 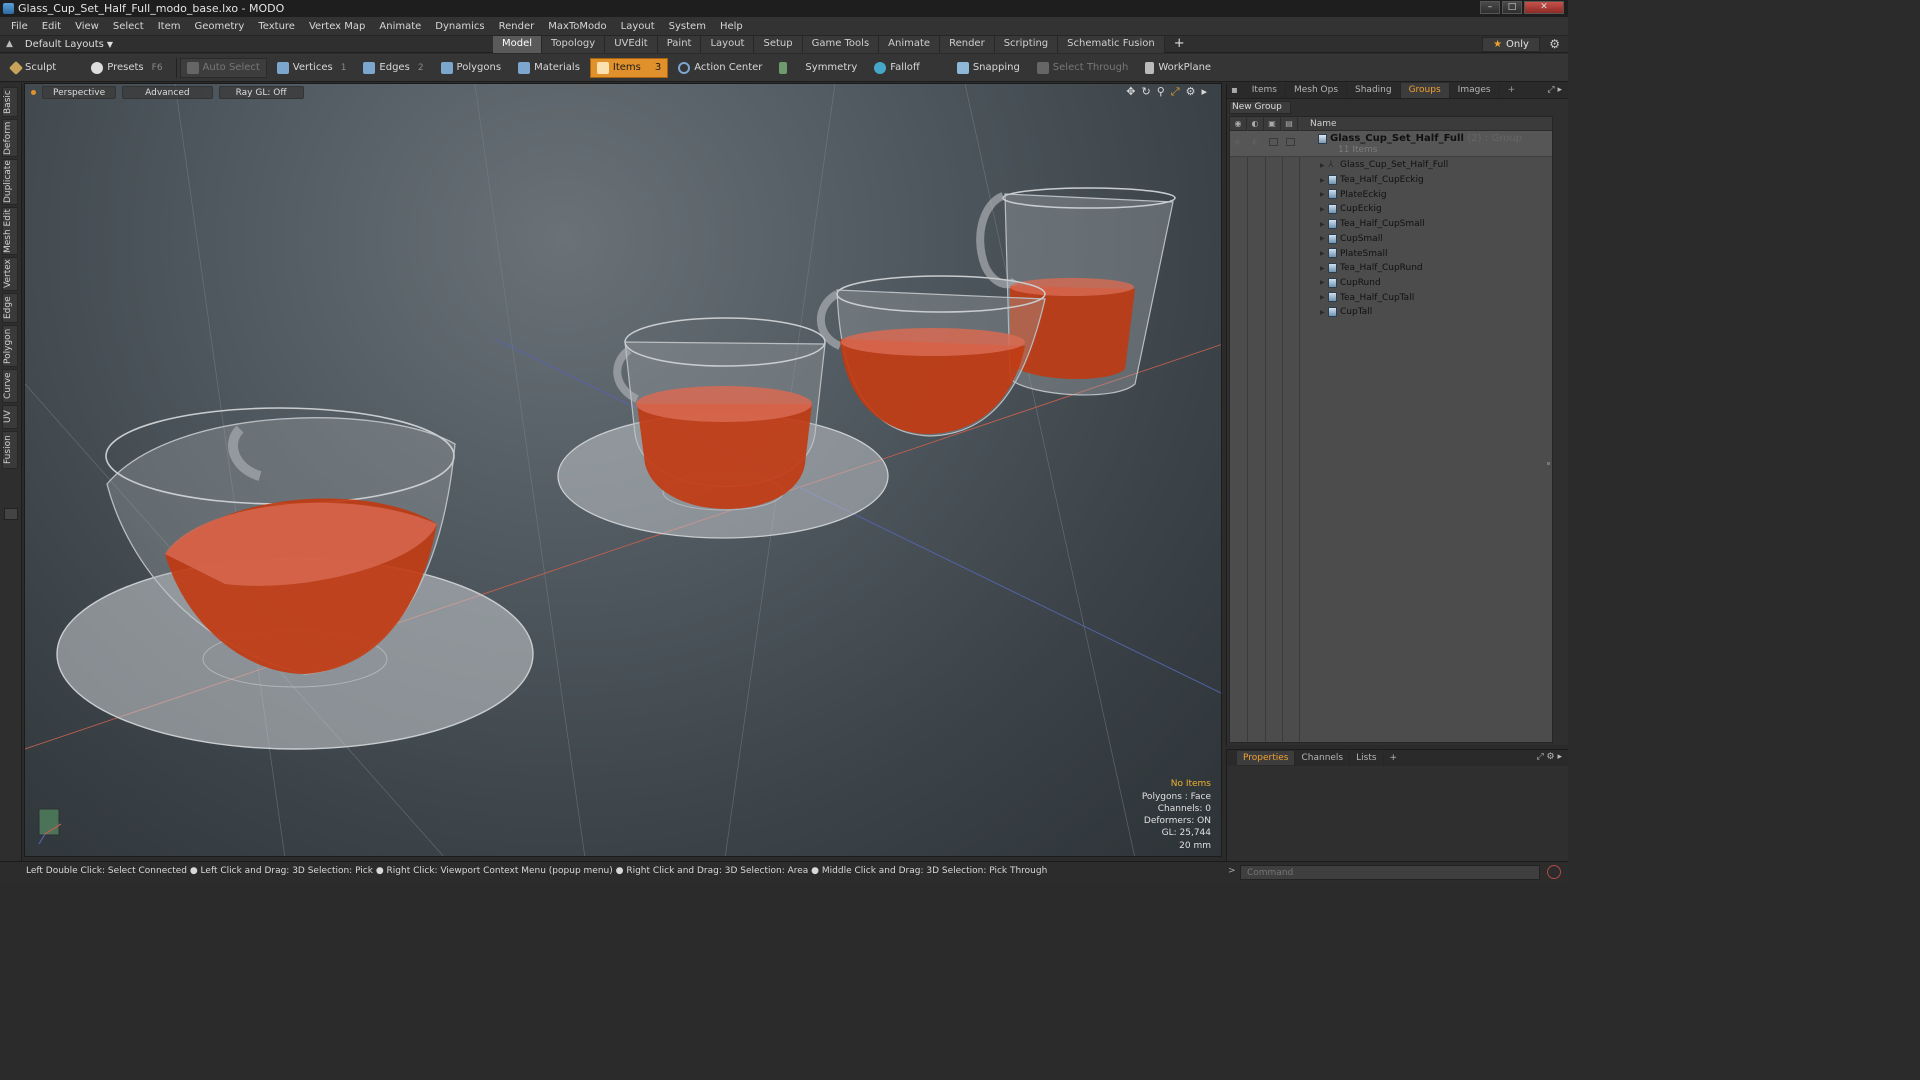 What do you see at coordinates (629, 67) in the screenshot?
I see `items-button: Items 3` at bounding box center [629, 67].